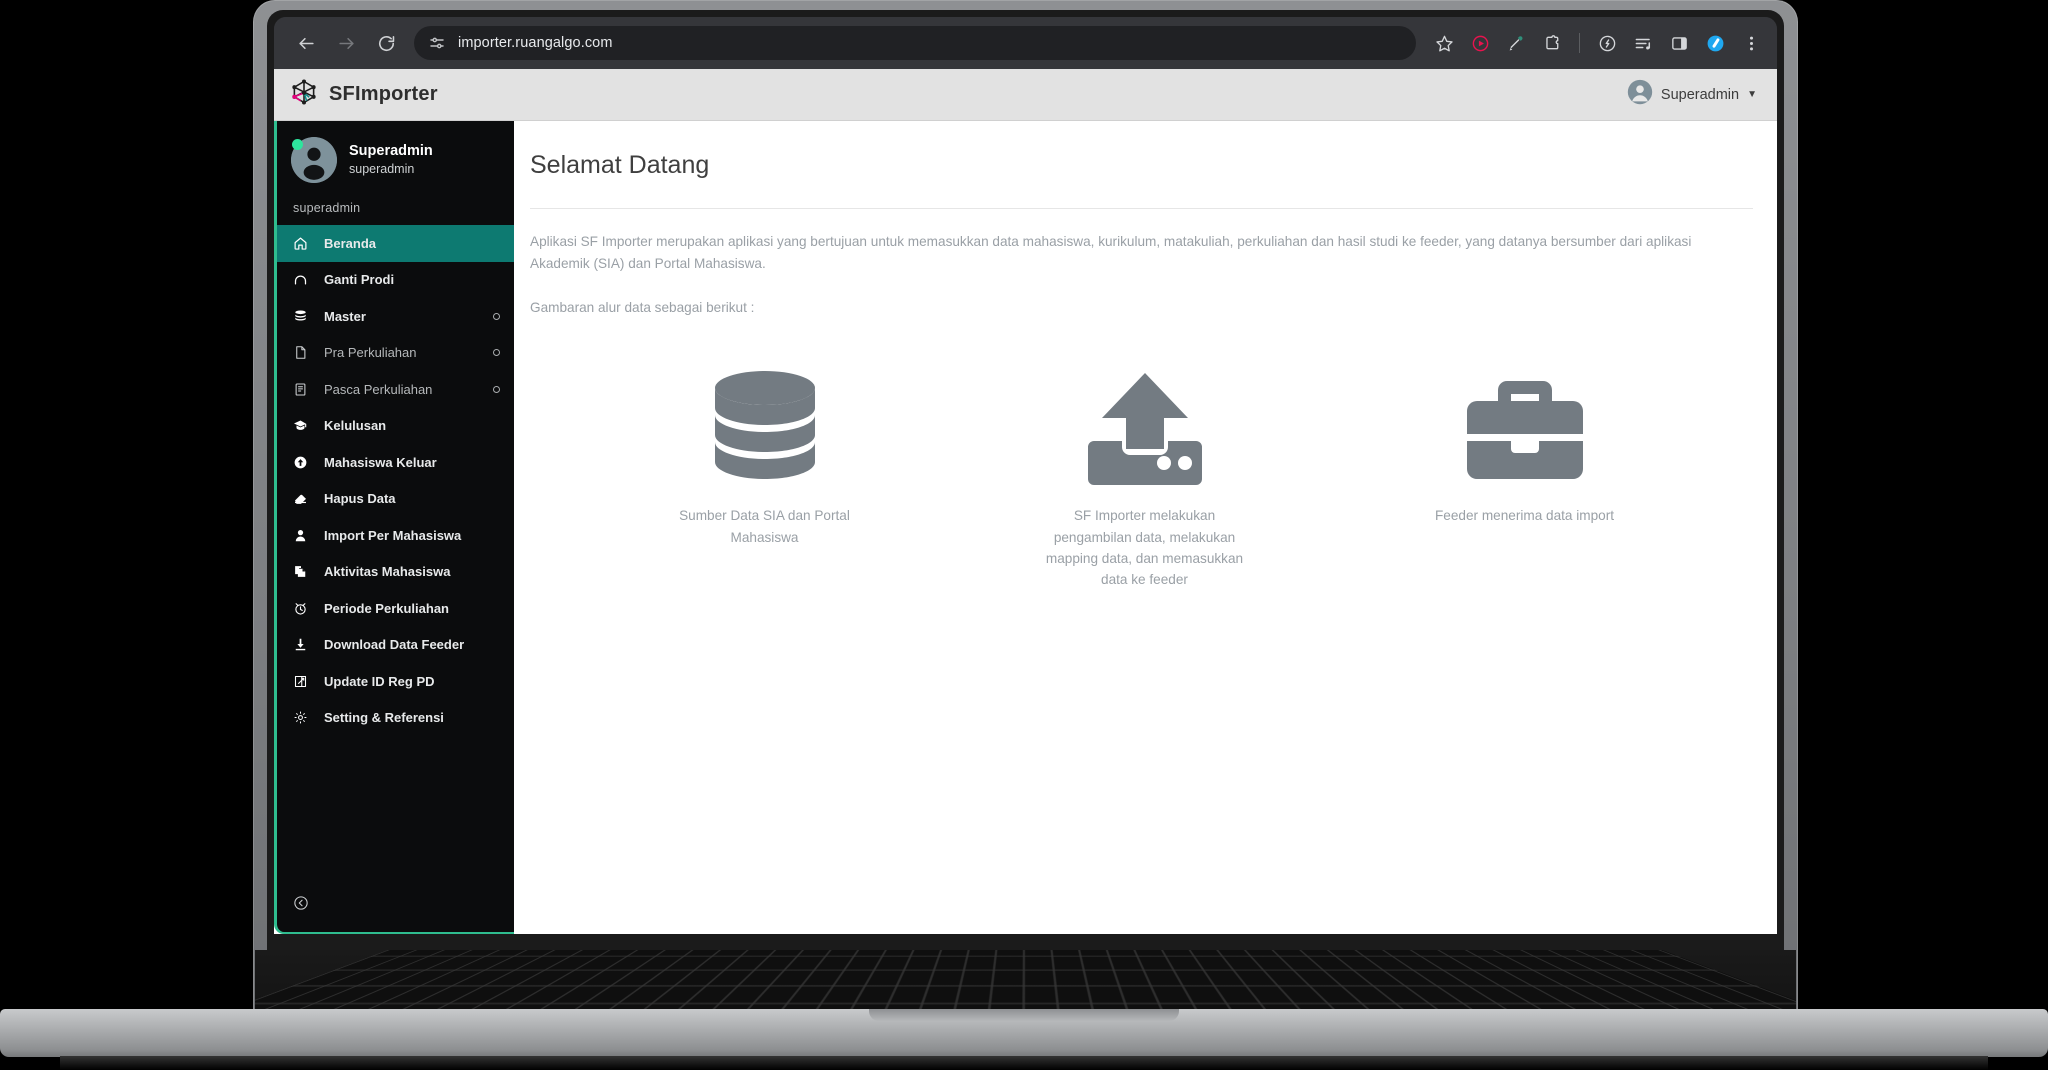 The image size is (2048, 1070). What do you see at coordinates (346, 43) in the screenshot?
I see `forward-arrow-icon` at bounding box center [346, 43].